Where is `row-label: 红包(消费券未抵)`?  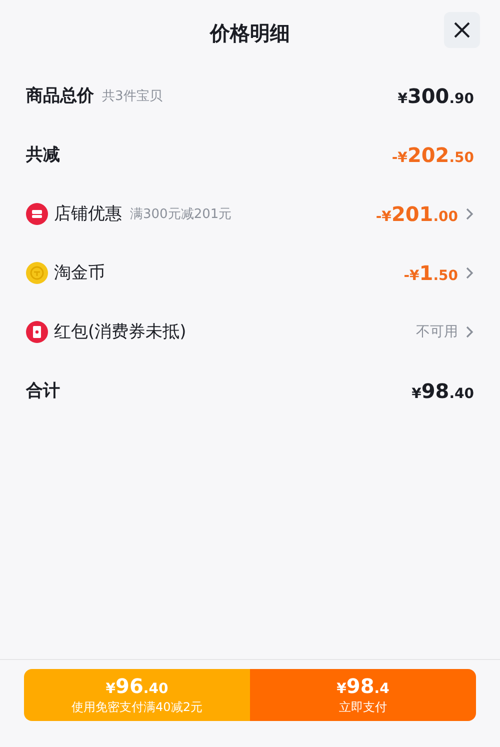 row-label: 红包(消费券未抵) is located at coordinates (120, 332).